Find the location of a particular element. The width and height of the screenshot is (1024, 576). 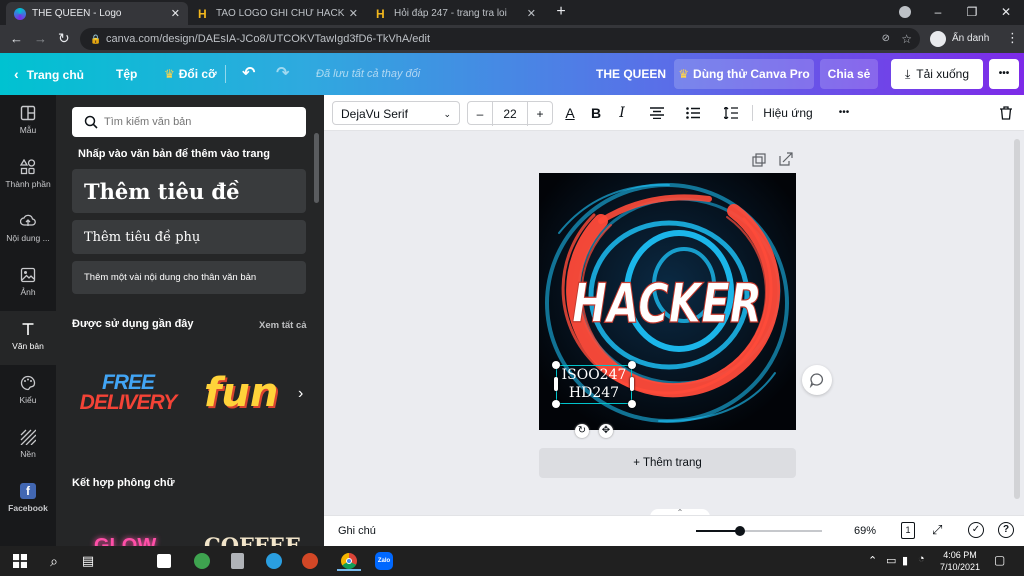

add-page-icon is located at coordinates (786, 159).